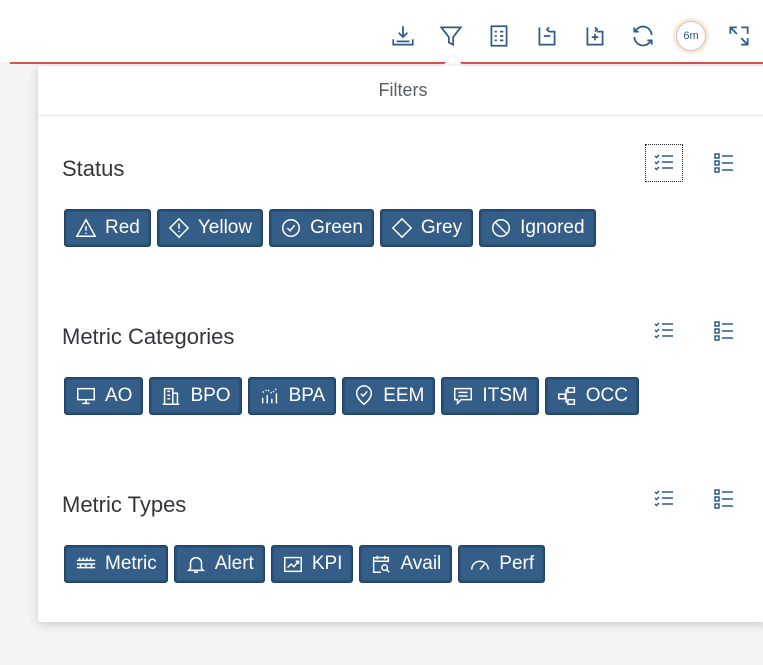 Image resolution: width=763 pixels, height=665 pixels. I want to click on fullscreen-button, so click(739, 36).